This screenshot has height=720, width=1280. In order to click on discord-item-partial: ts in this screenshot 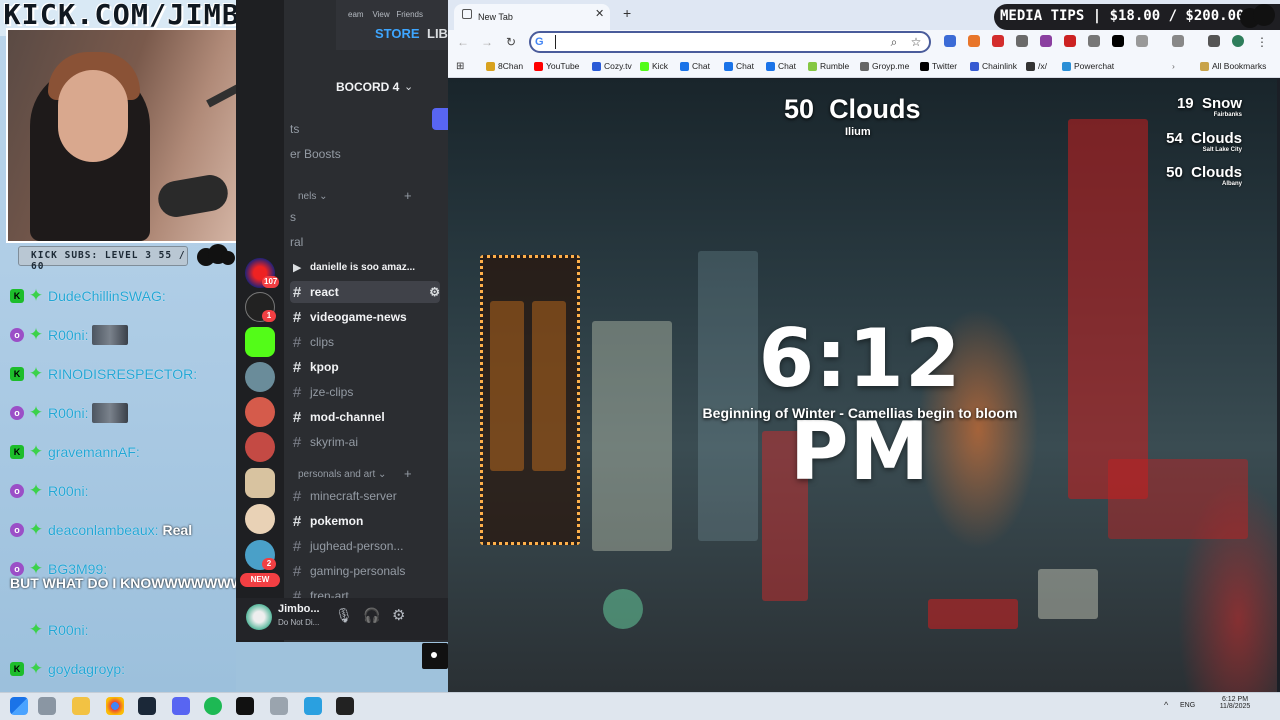, I will do `click(365, 129)`.